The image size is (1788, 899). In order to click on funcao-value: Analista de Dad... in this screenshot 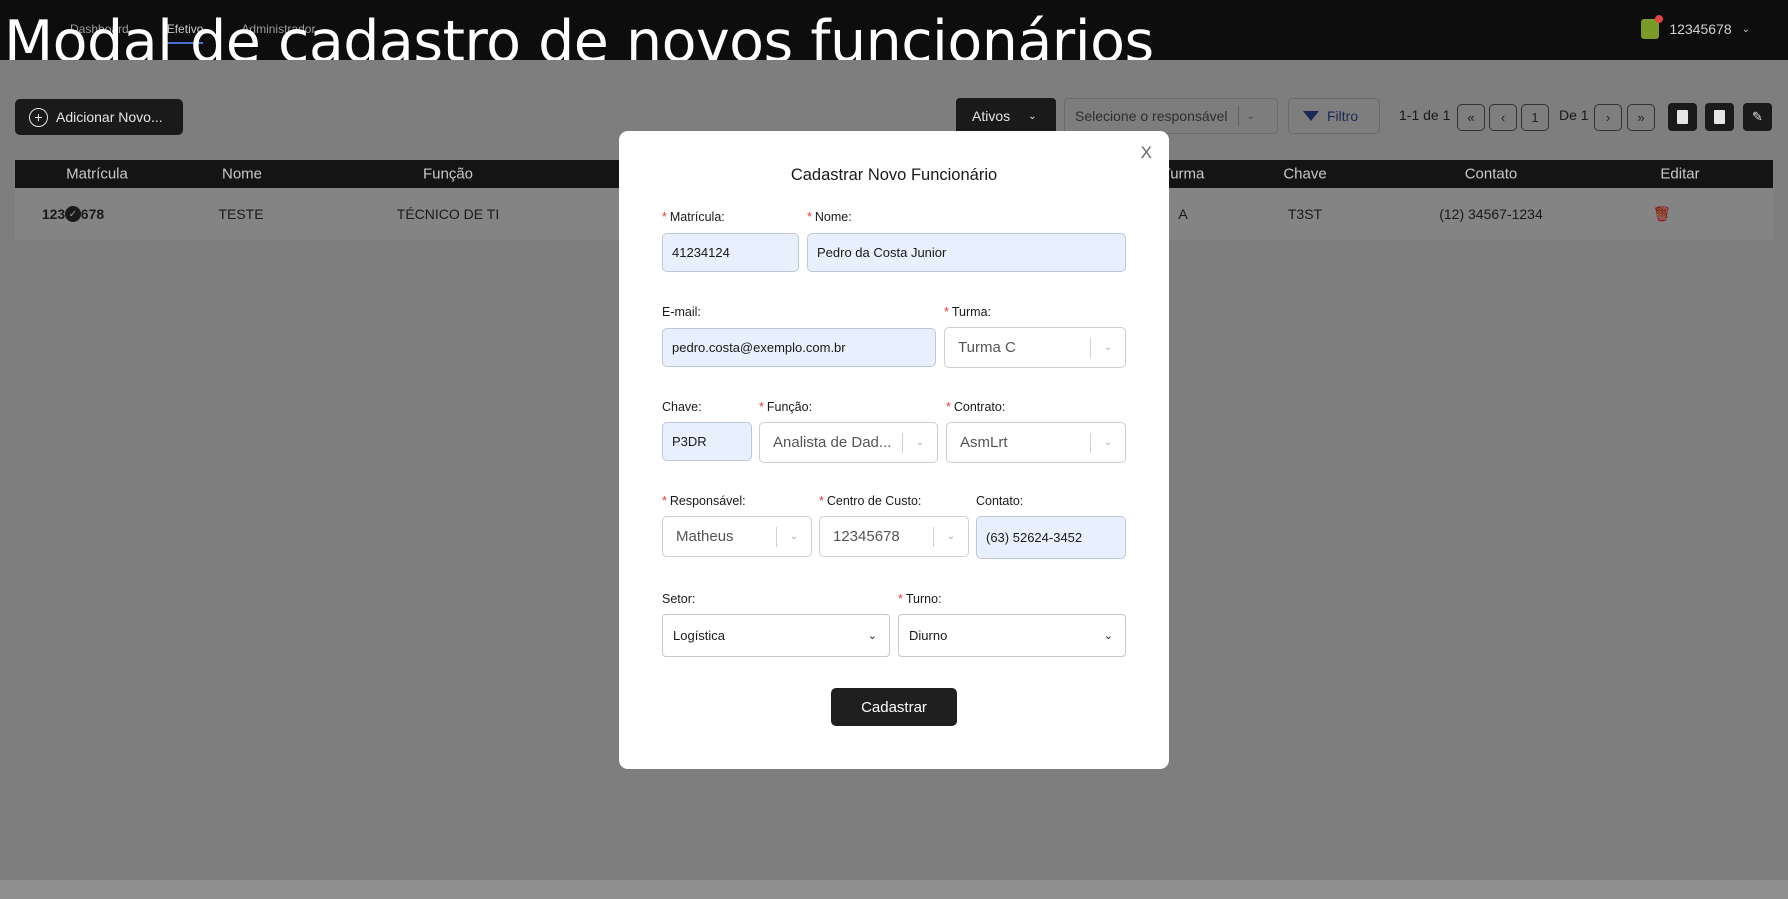, I will do `click(832, 442)`.